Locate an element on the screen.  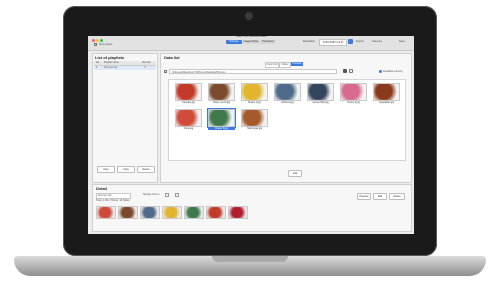
zoom-window-button is located at coordinates (101, 40).